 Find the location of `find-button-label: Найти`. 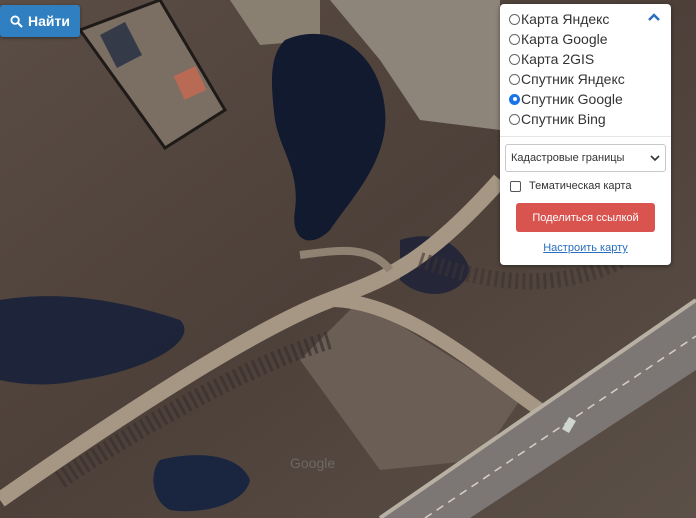

find-button-label: Найти is located at coordinates (49, 21).